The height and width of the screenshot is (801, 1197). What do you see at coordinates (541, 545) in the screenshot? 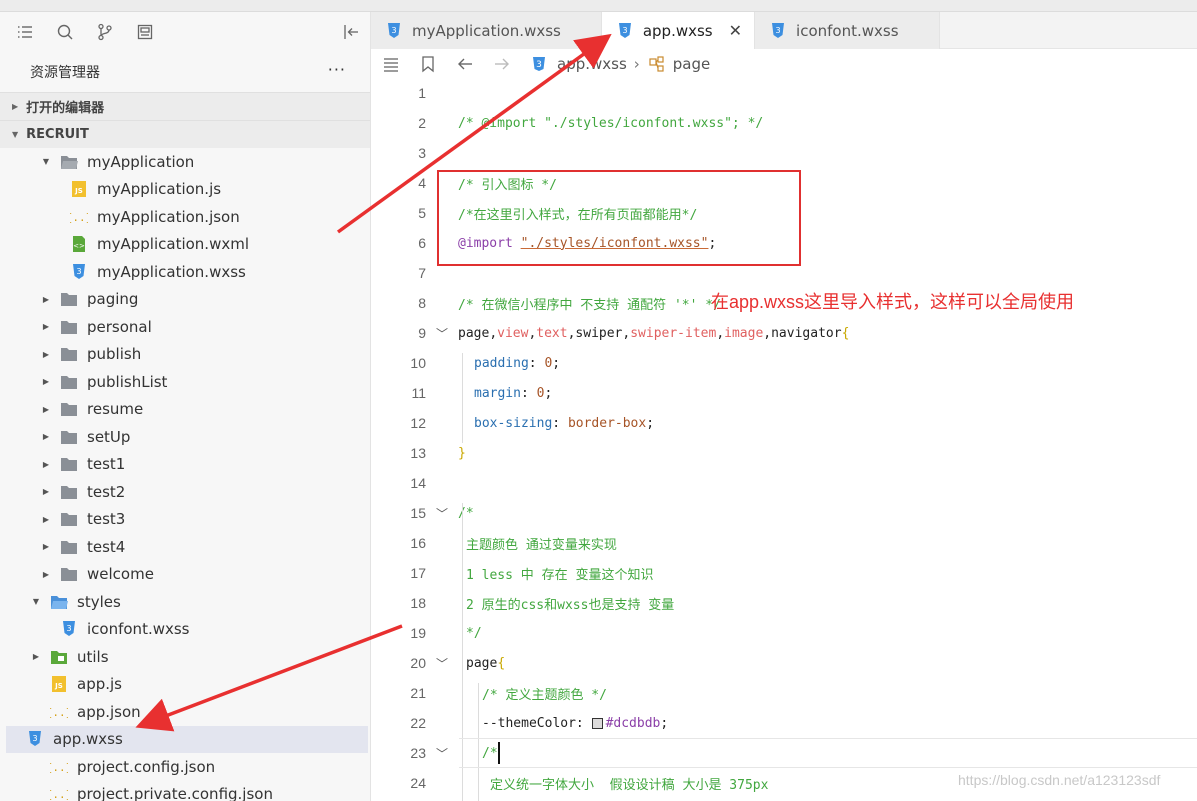
I see `code-token: 主题颜色 通过变量来实现` at bounding box center [541, 545].